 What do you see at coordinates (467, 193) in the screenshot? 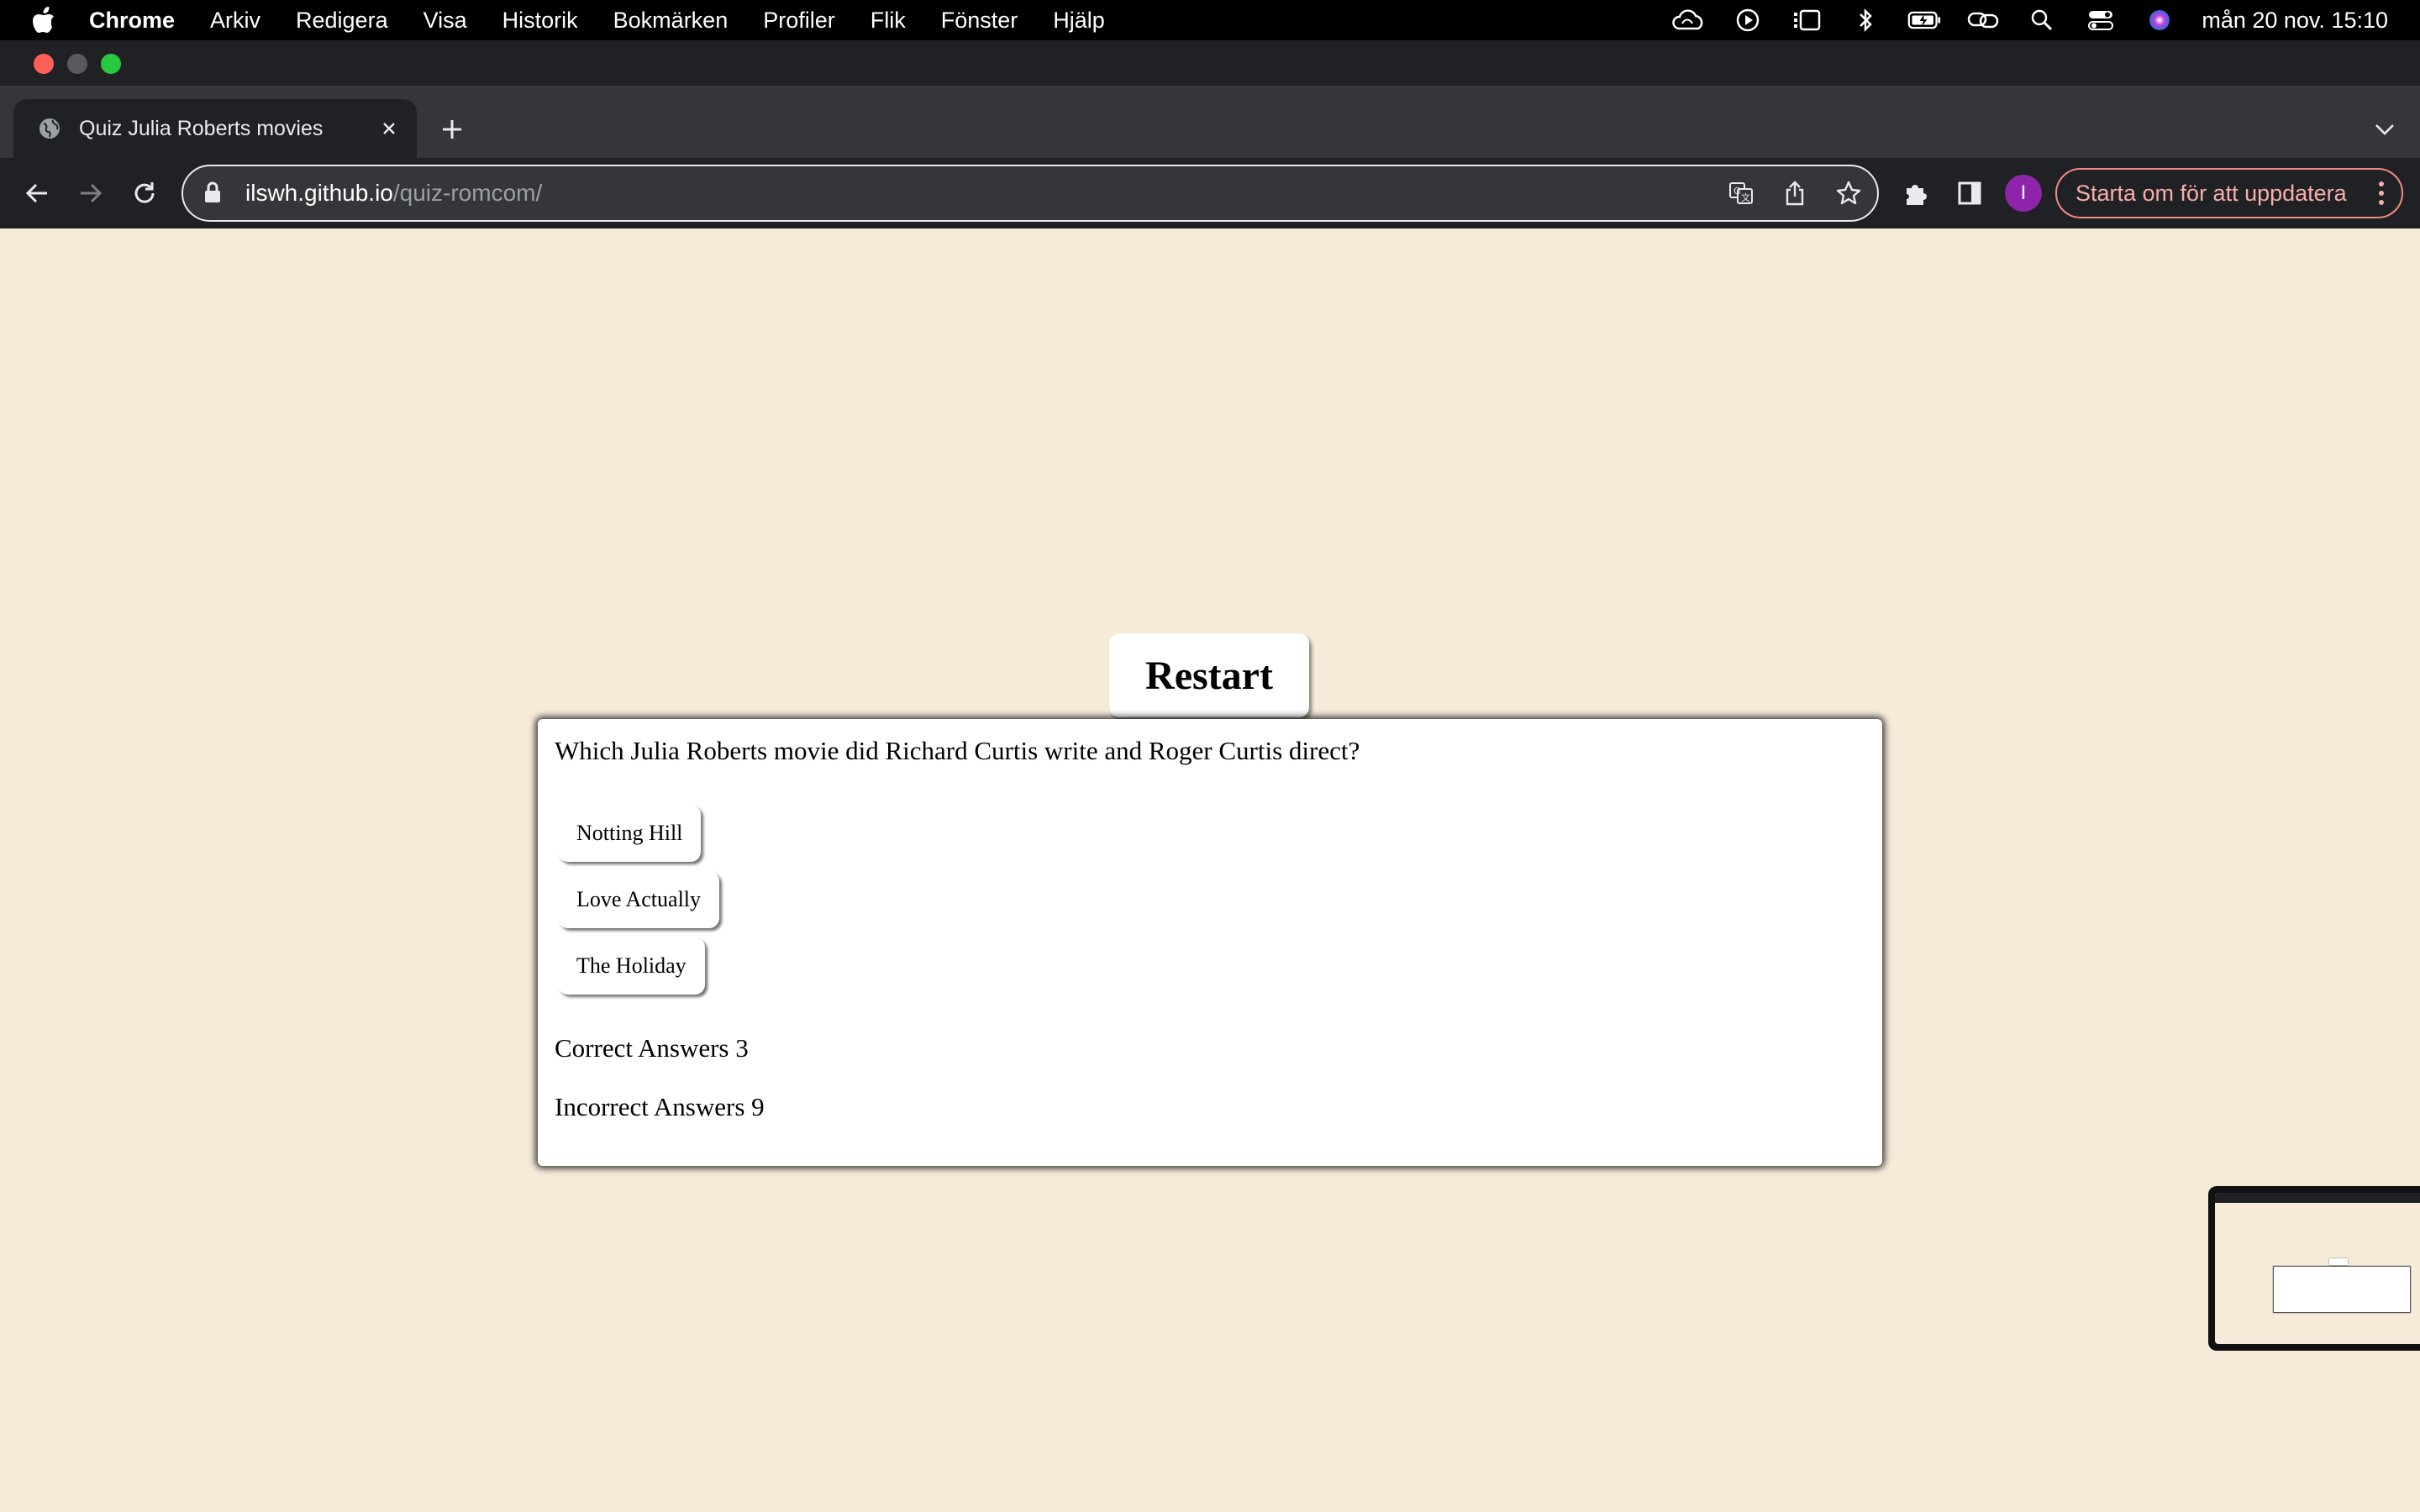
I see `url-path: /quiz-romcom/` at bounding box center [467, 193].